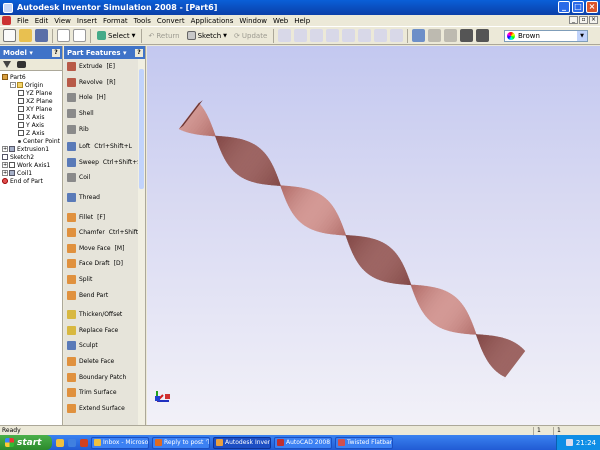 The width and height of the screenshot is (600, 450). What do you see at coordinates (31, 52) in the screenshot?
I see `model-panel-header: Model ▾ ?` at bounding box center [31, 52].